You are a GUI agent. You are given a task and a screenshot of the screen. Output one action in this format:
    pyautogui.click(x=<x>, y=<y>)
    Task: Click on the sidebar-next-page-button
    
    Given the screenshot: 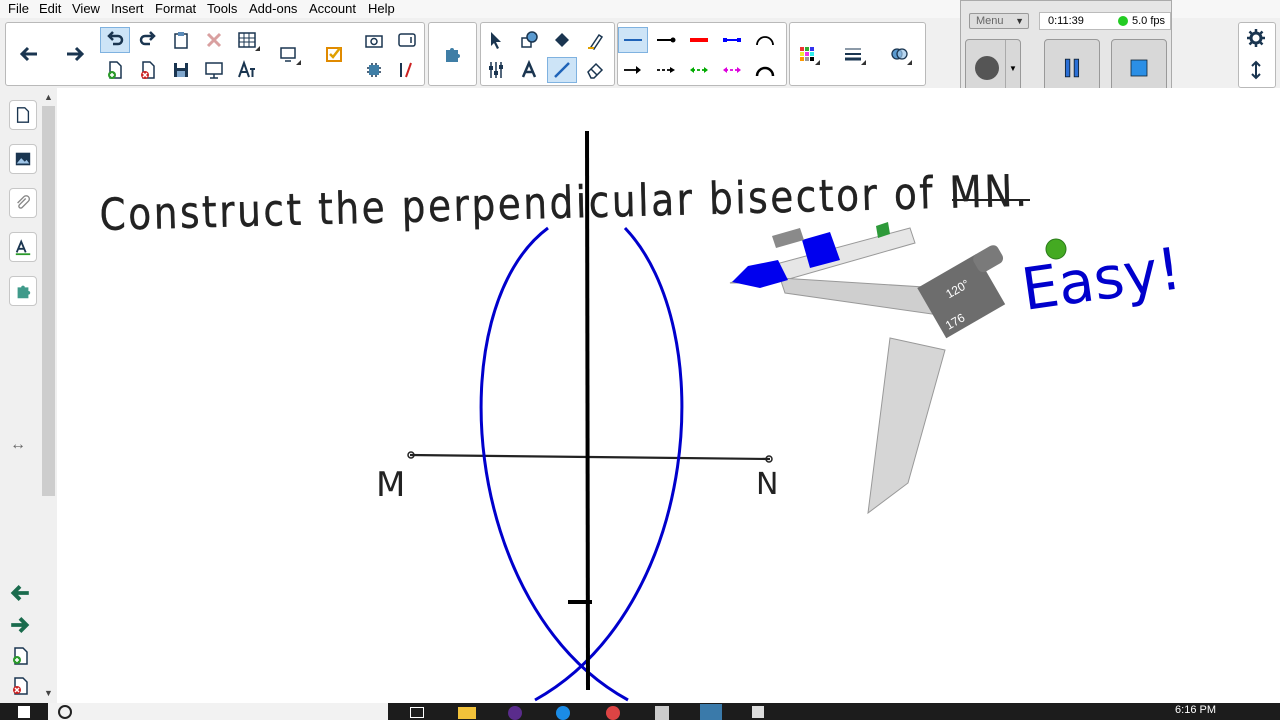 What is the action you would take?
    pyautogui.click(x=20, y=626)
    